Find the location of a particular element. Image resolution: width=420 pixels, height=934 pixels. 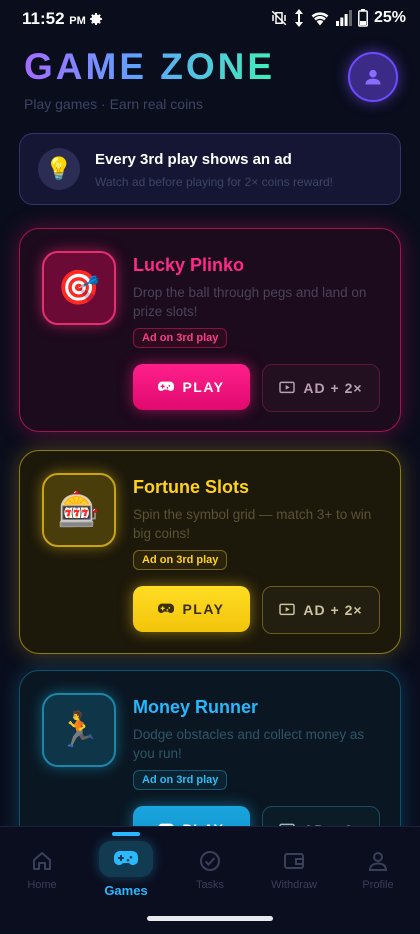

nav-label: Withdraw is located at coordinates (294, 885).